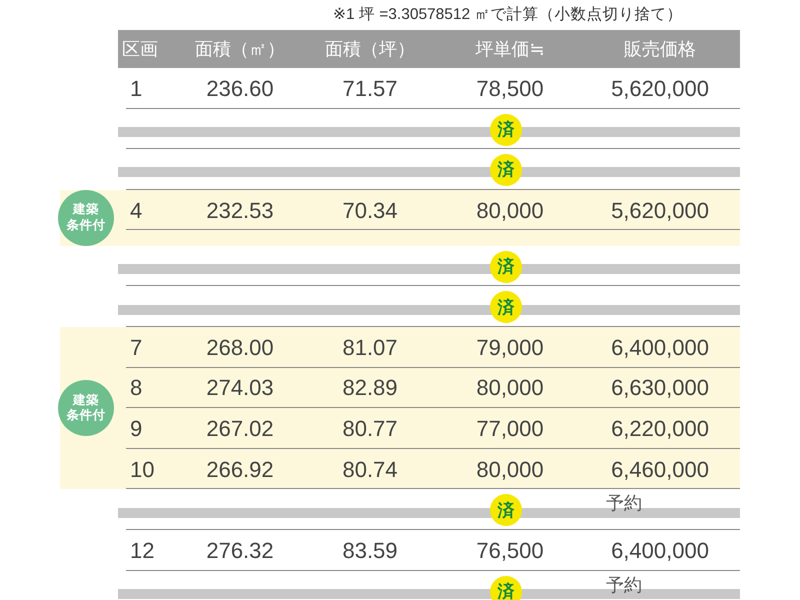 The height and width of the screenshot is (600, 800). Describe the element at coordinates (136, 88) in the screenshot. I see `table-cell-text: 1` at that location.